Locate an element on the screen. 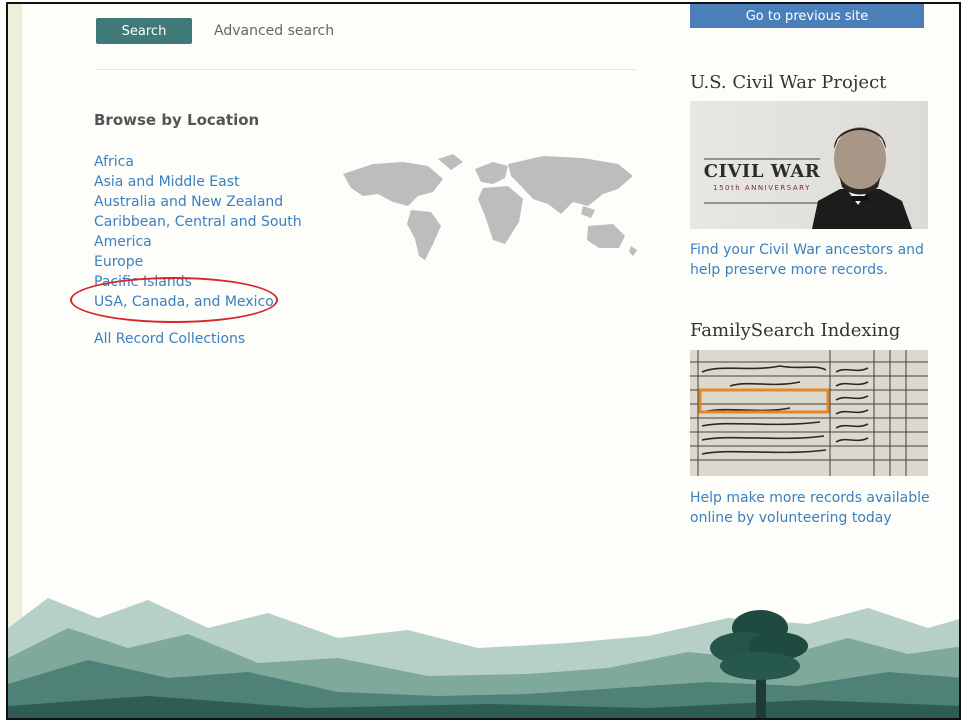  location-link-caribbean: Caribbean, Central and South is located at coordinates (214, 222).